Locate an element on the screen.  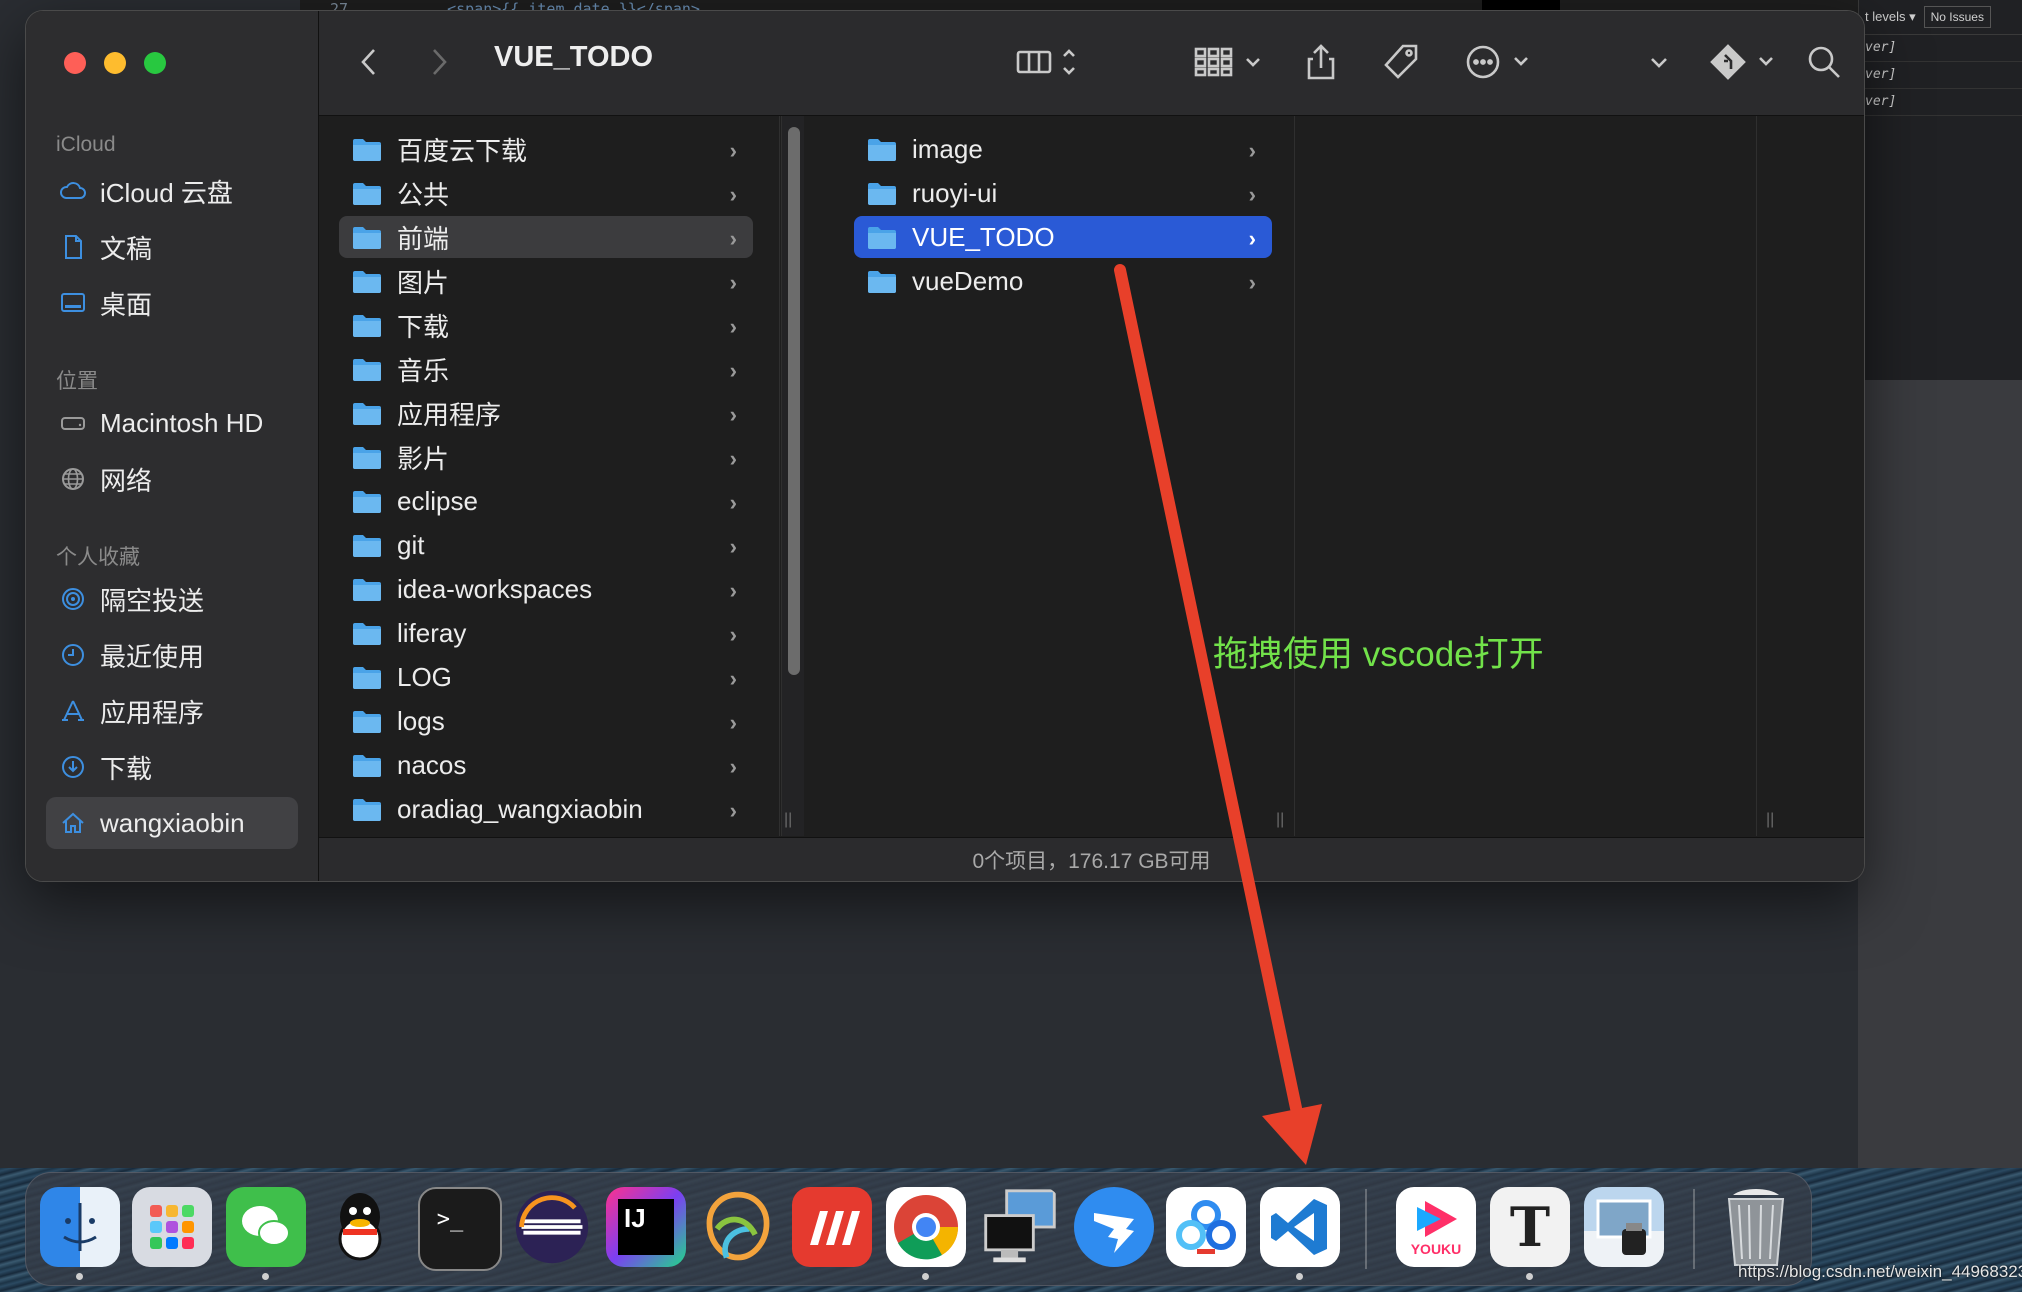
dock-launchpad-icon is located at coordinates (172, 1227).